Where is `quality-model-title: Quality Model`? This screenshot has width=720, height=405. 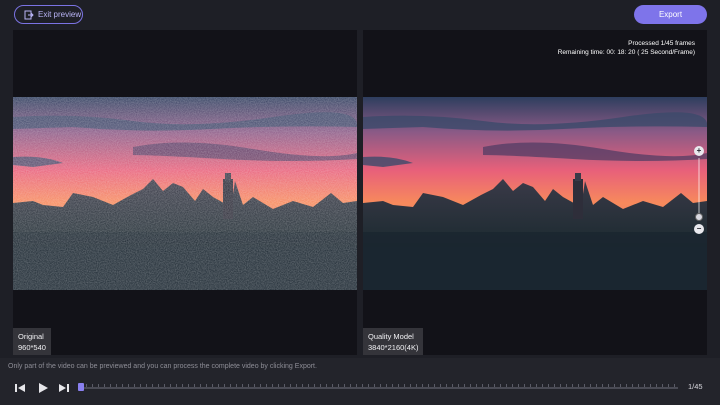 quality-model-title: Quality Model is located at coordinates (391, 336).